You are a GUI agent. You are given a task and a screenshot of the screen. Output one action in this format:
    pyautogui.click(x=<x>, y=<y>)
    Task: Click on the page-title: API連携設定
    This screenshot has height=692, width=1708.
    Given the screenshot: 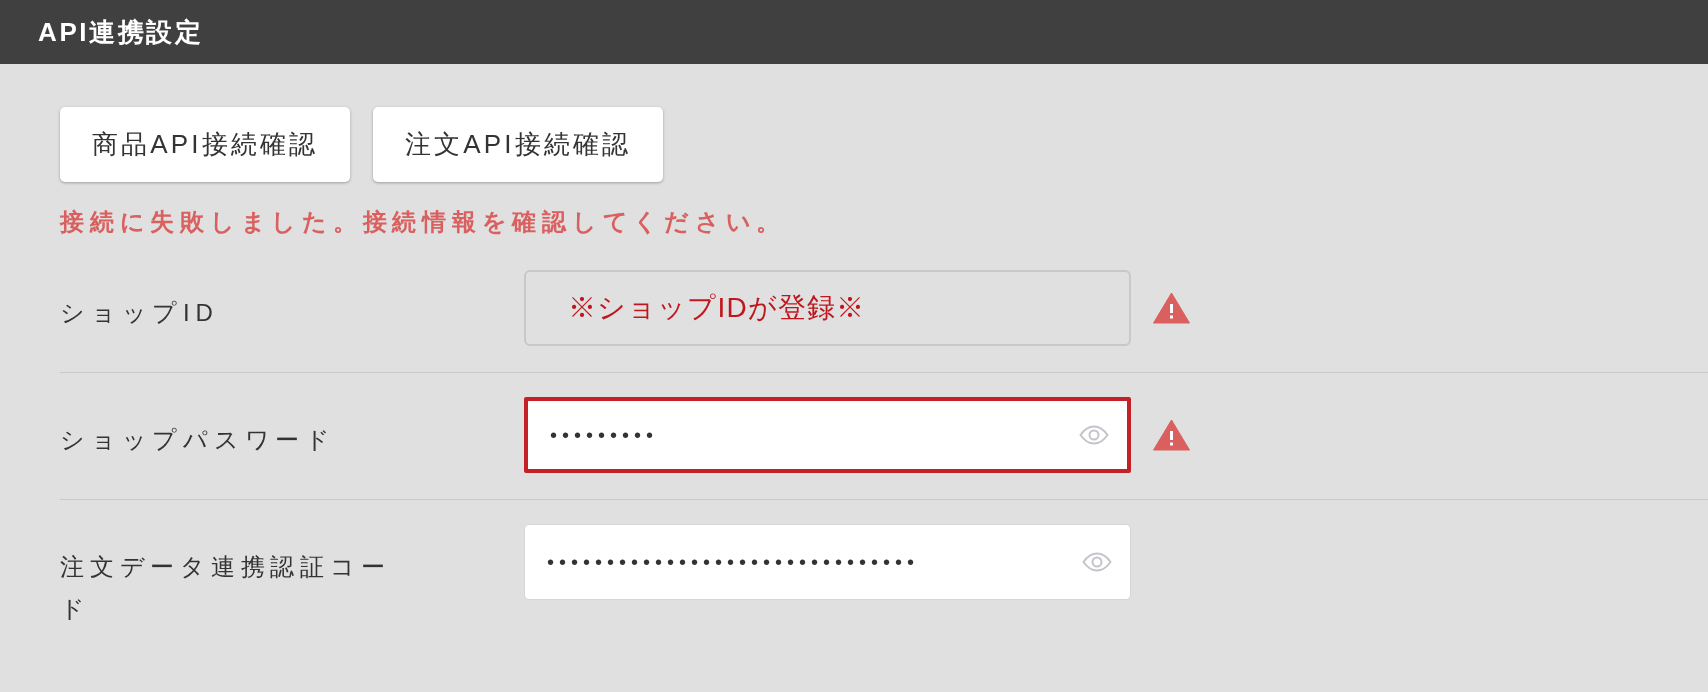 What is the action you would take?
    pyautogui.click(x=121, y=32)
    